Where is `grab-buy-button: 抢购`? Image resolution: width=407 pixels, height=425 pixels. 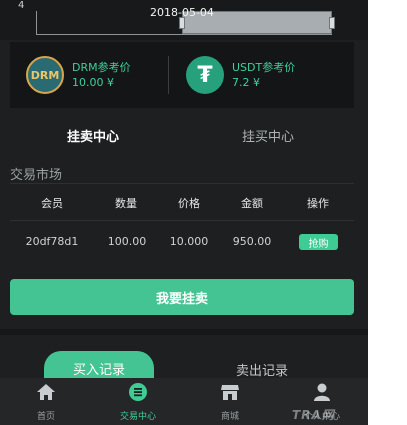 grab-buy-button: 抢购 is located at coordinates (318, 242).